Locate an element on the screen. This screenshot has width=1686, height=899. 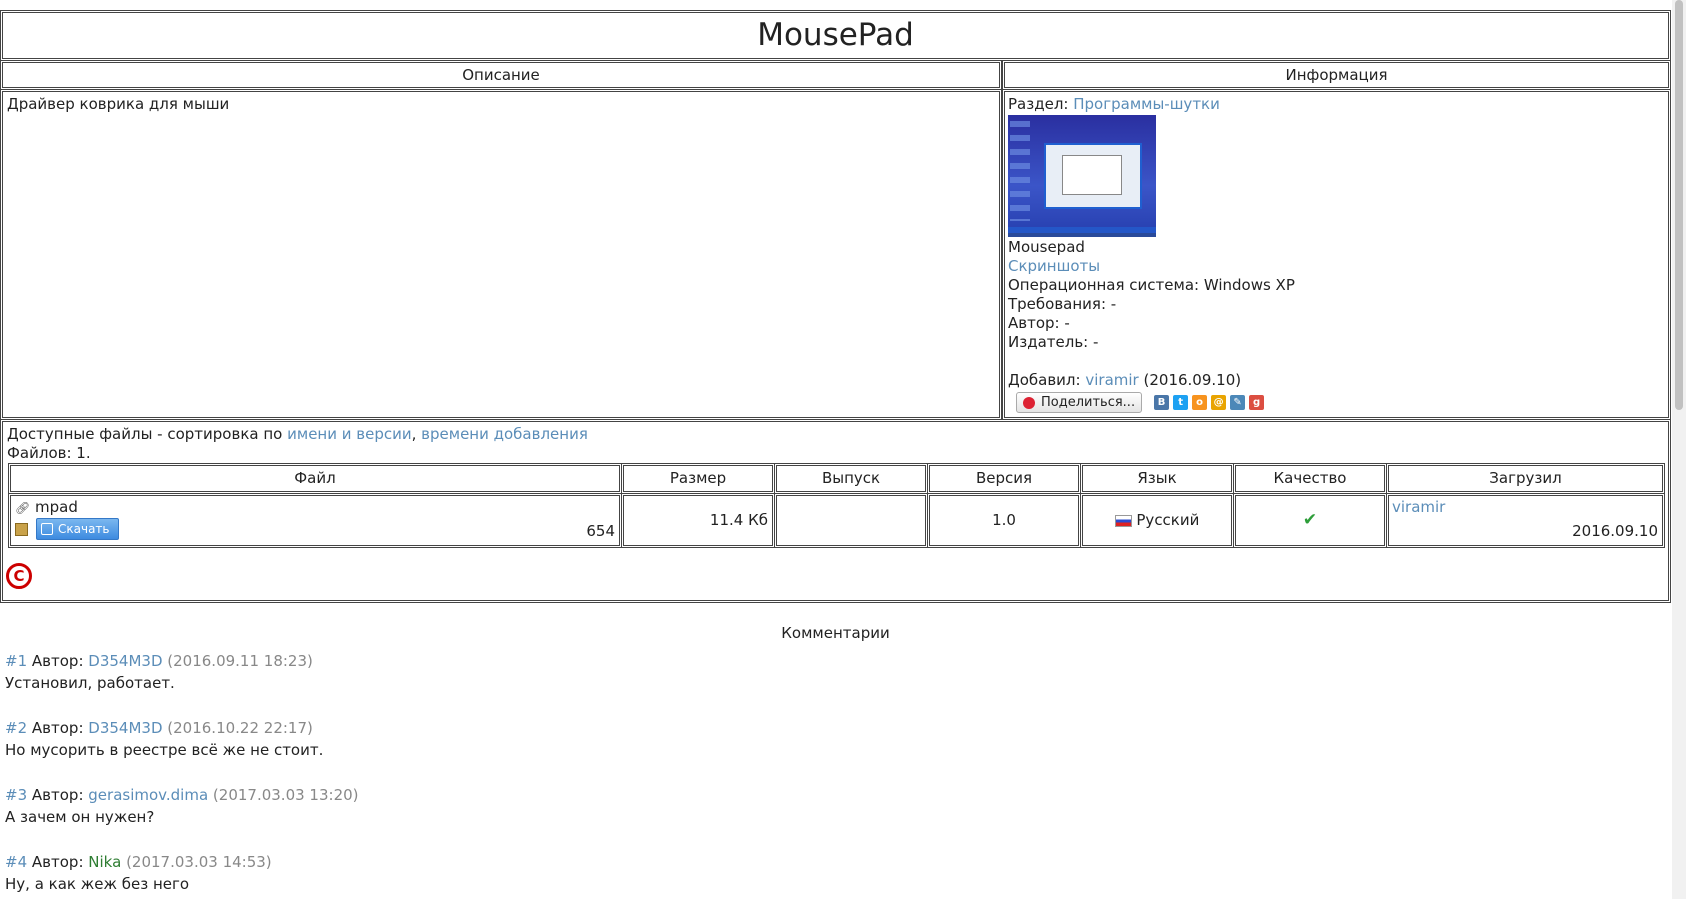
col-file: Файл is located at coordinates (315, 478).